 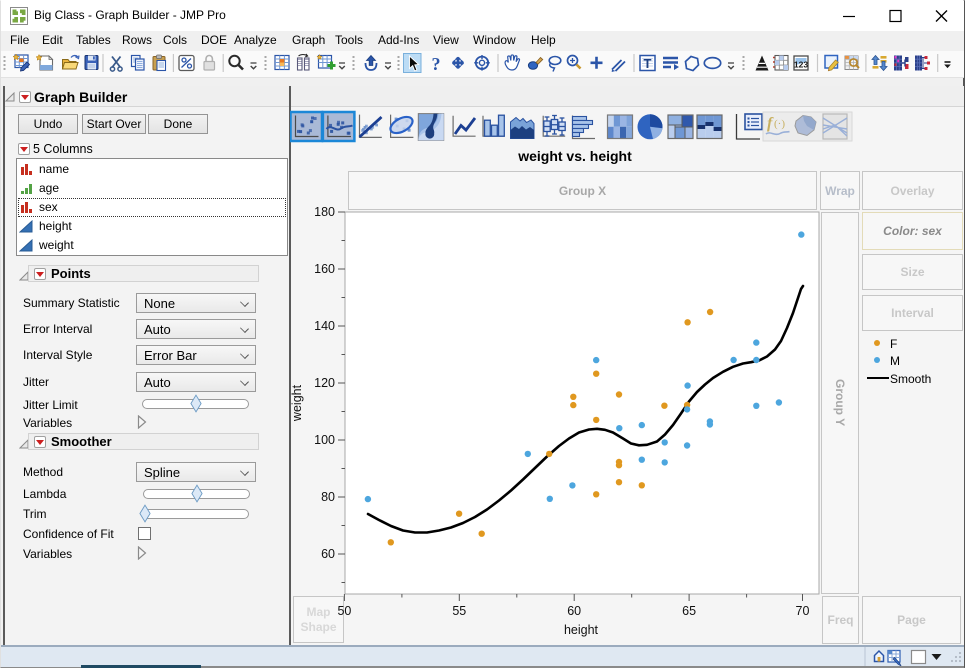 What do you see at coordinates (324, 212) in the screenshot?
I see `svg-text: 180` at bounding box center [324, 212].